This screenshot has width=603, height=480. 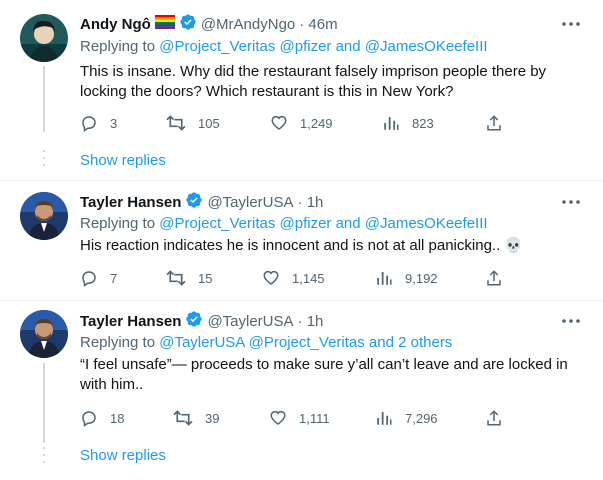 I want to click on reply-button: 18, so click(x=102, y=418).